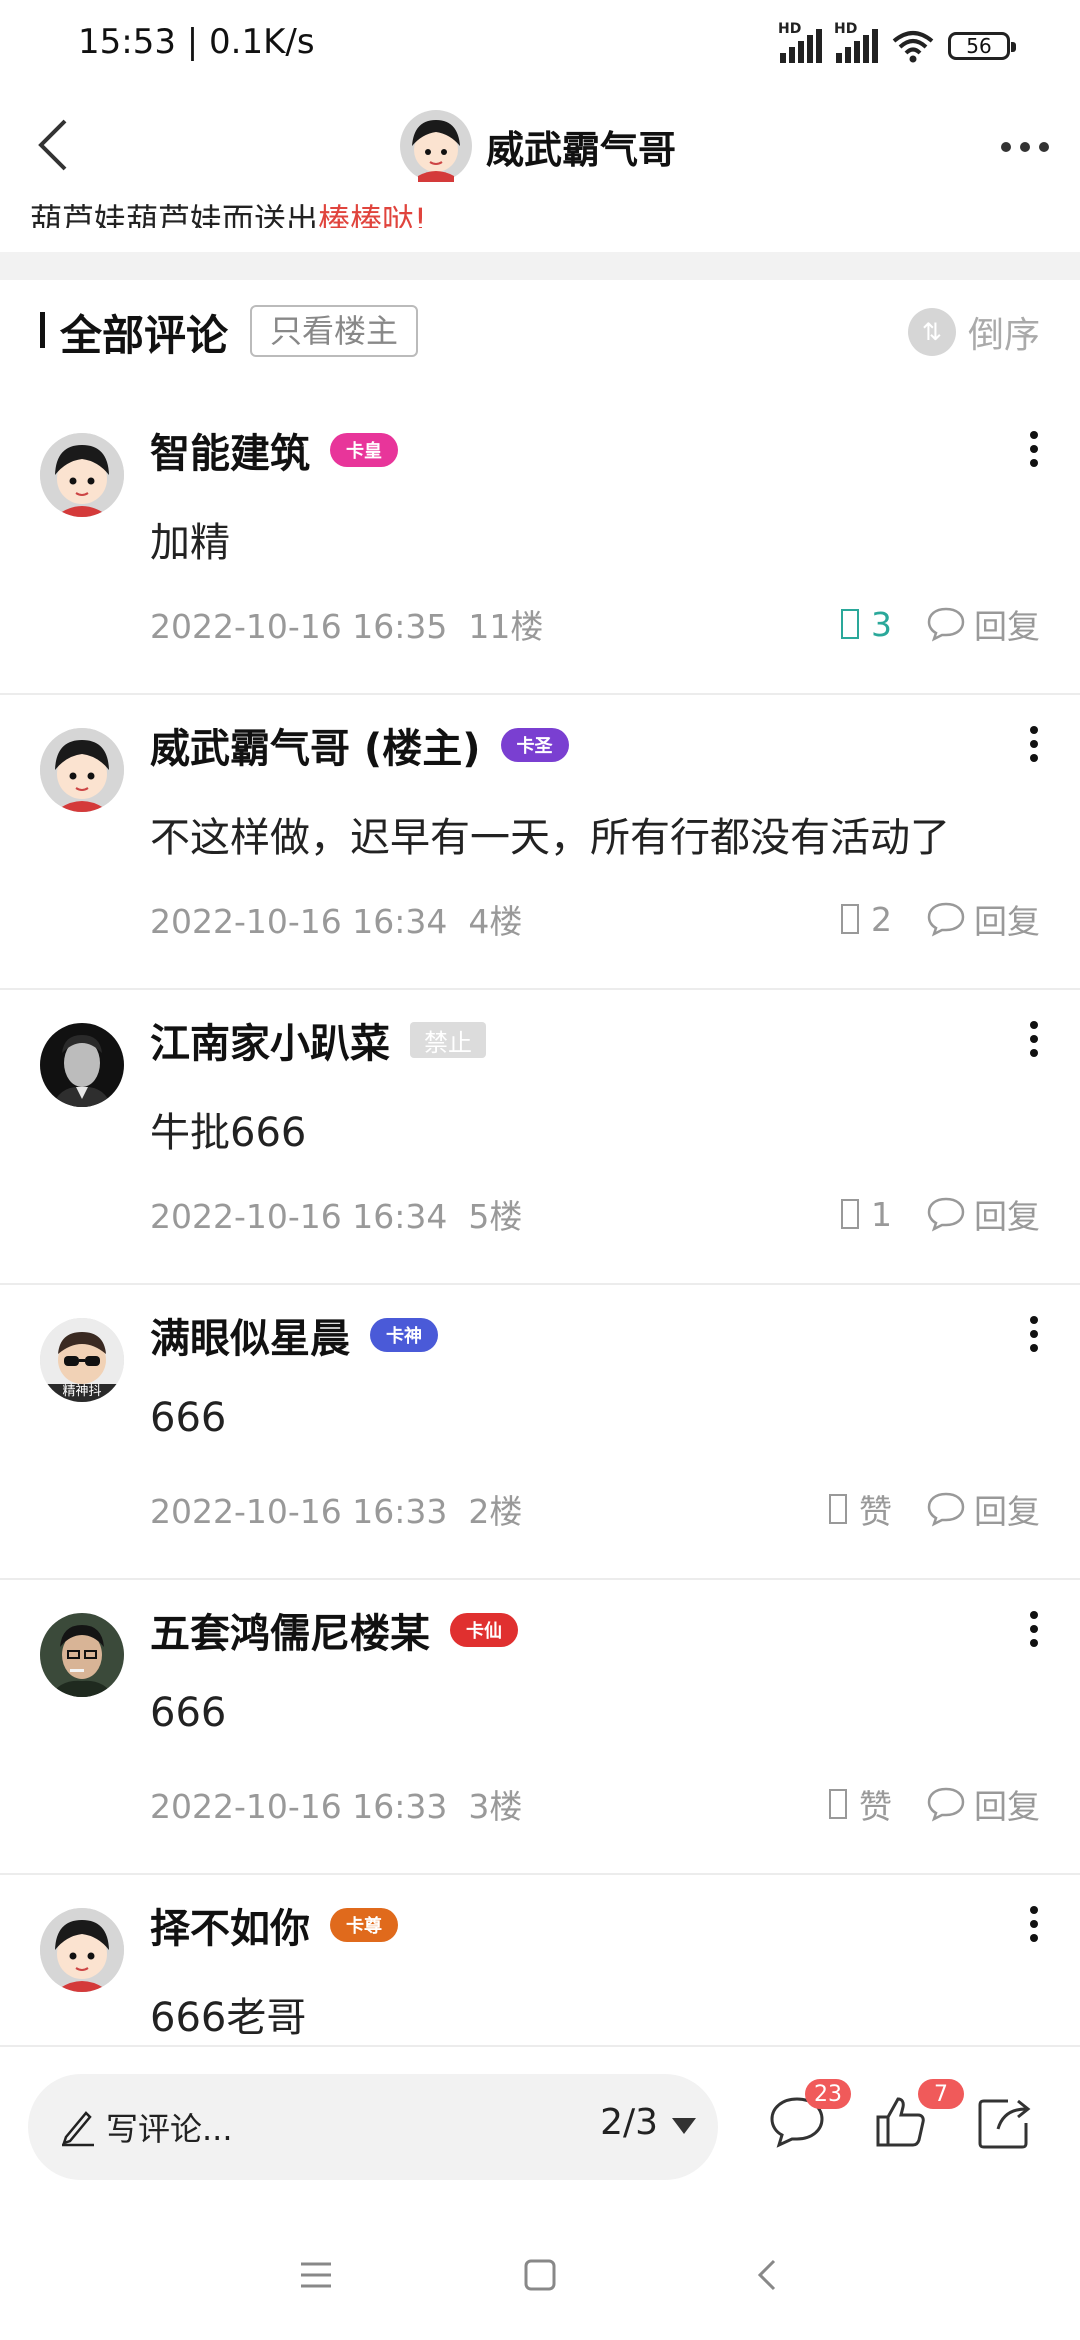 Image resolution: width=1080 pixels, height=2340 pixels. I want to click on back-button, so click(53, 145).